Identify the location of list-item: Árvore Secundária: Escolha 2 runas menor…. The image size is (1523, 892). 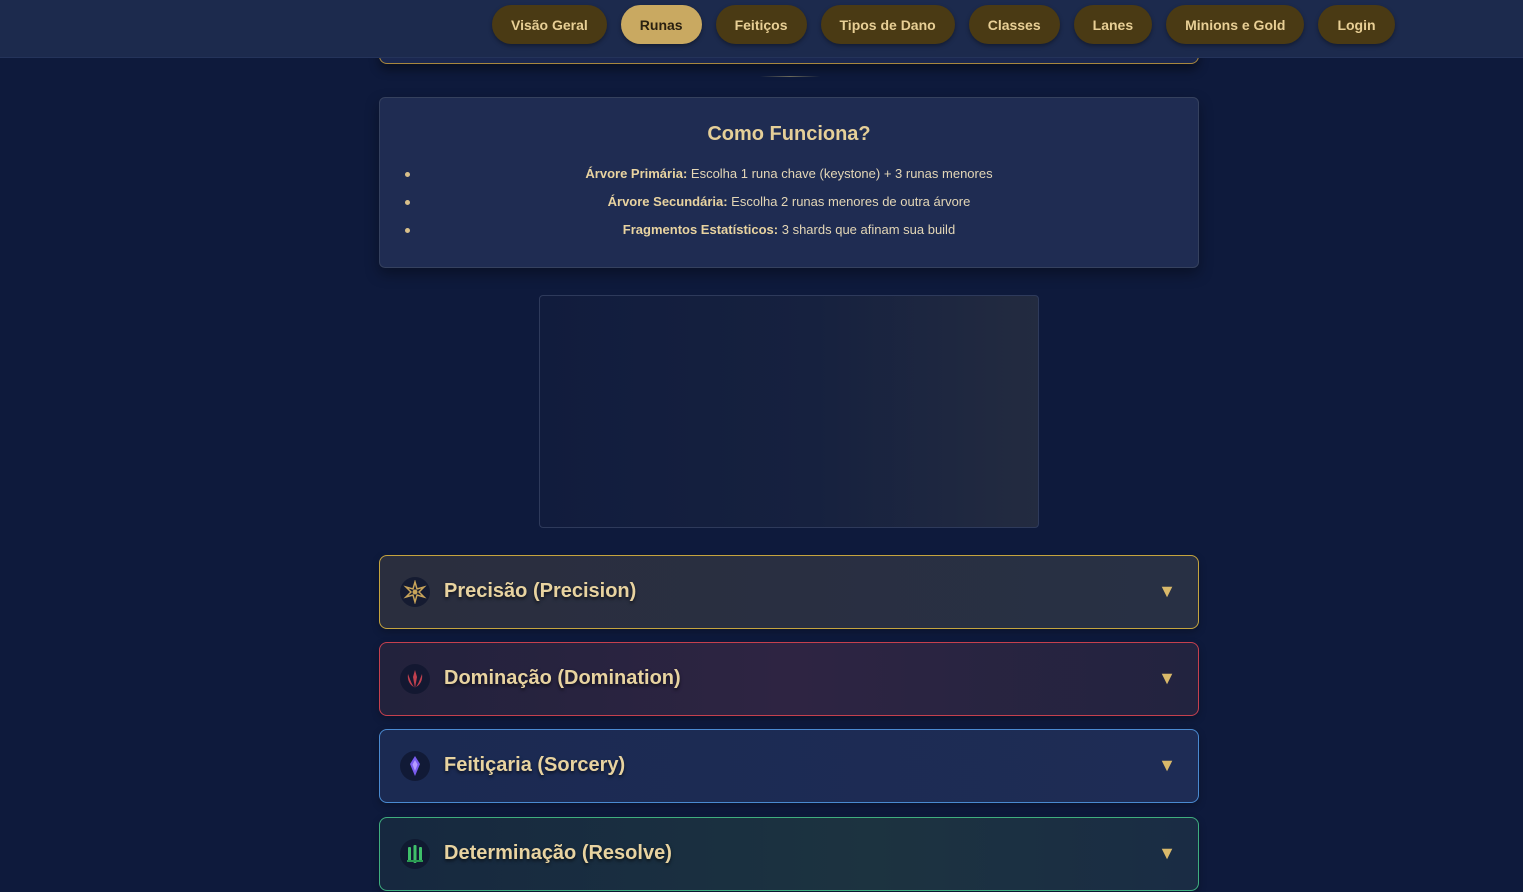
(789, 207).